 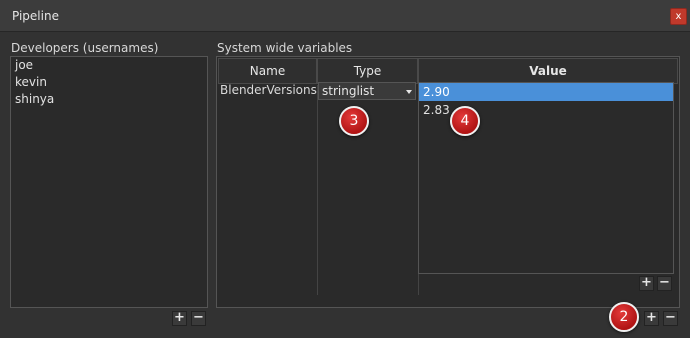 I want to click on list-item: kevin, so click(x=109, y=82).